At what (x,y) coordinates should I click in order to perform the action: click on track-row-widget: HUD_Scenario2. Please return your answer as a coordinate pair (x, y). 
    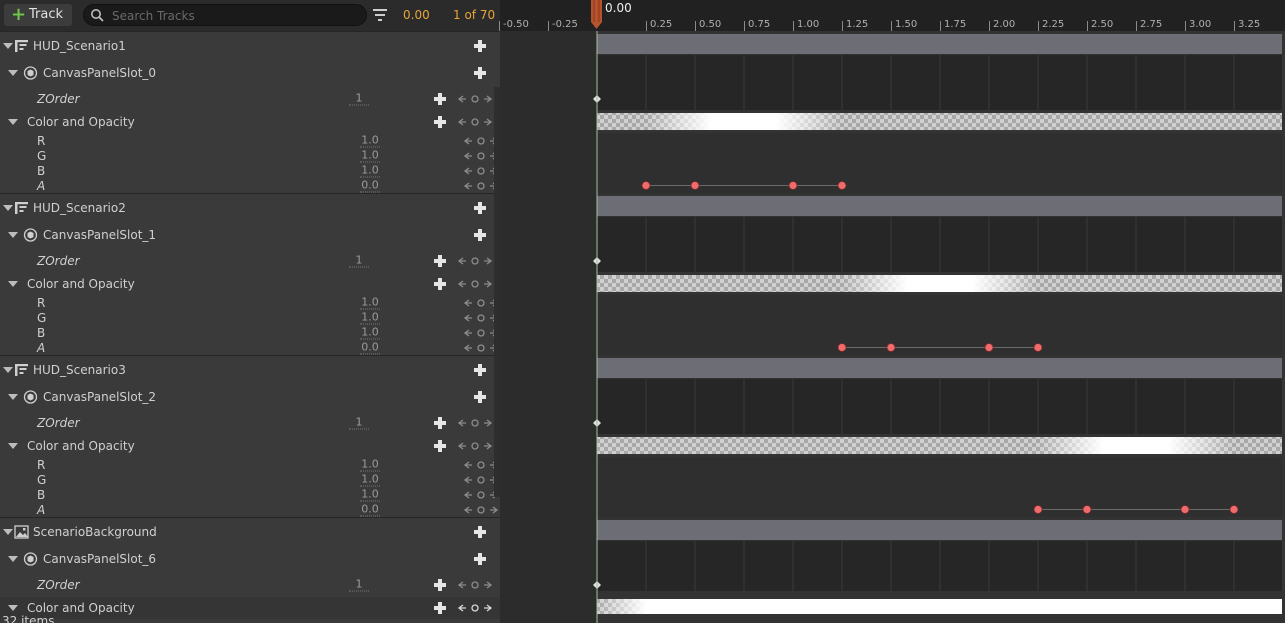
    Looking at the image, I should click on (250, 207).